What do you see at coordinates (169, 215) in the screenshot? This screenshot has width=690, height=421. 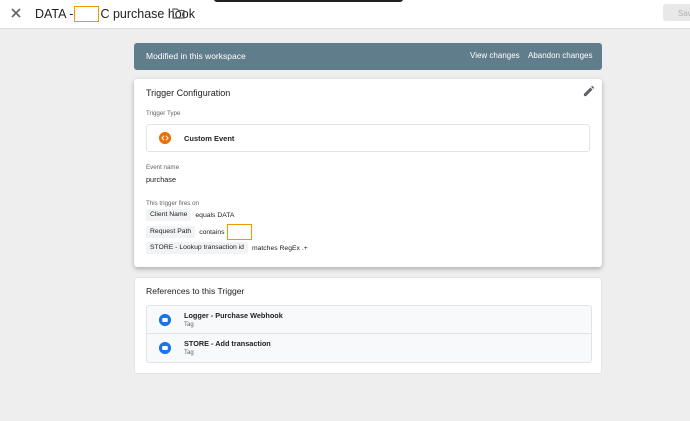 I see `condition-variable: Client Name` at bounding box center [169, 215].